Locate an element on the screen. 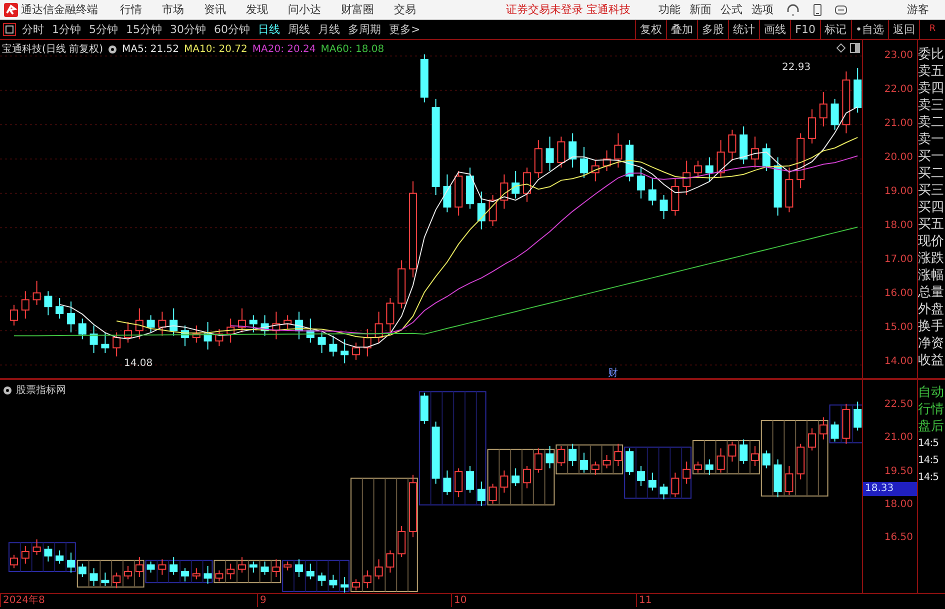 Image resolution: width=945 pixels, height=609 pixels. menu-item: 行情 is located at coordinates (131, 9).